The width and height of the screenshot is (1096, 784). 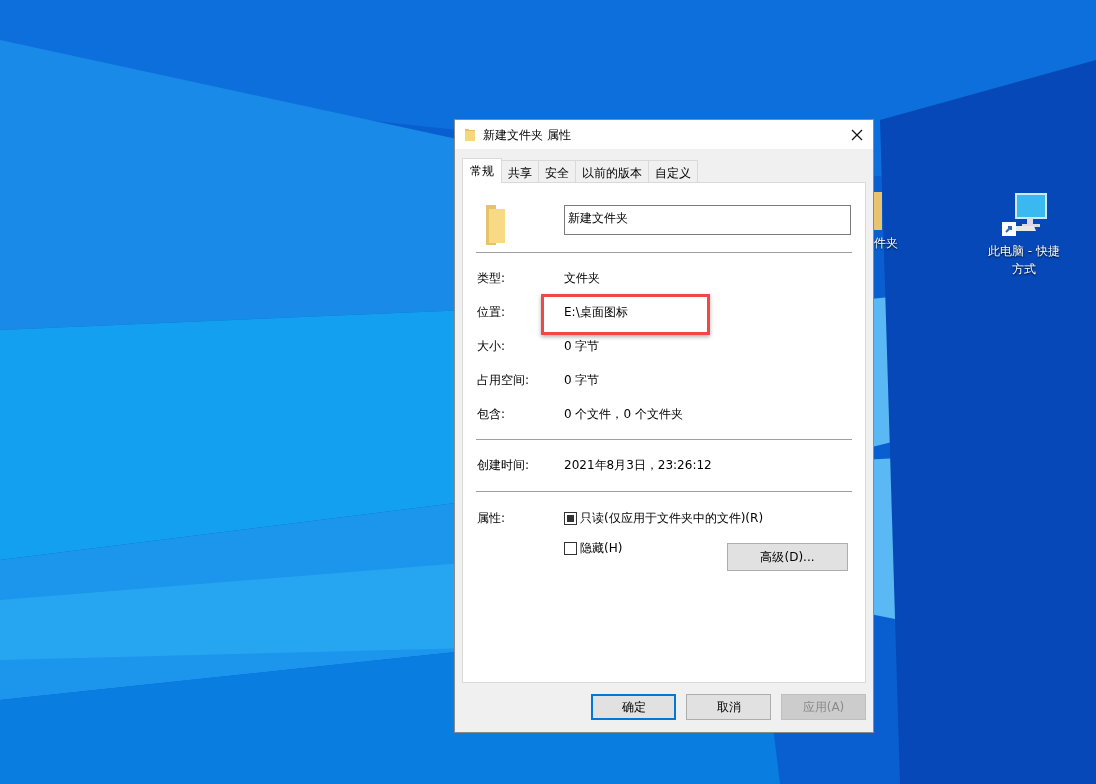 I want to click on property-label: 类型:, so click(x=492, y=278).